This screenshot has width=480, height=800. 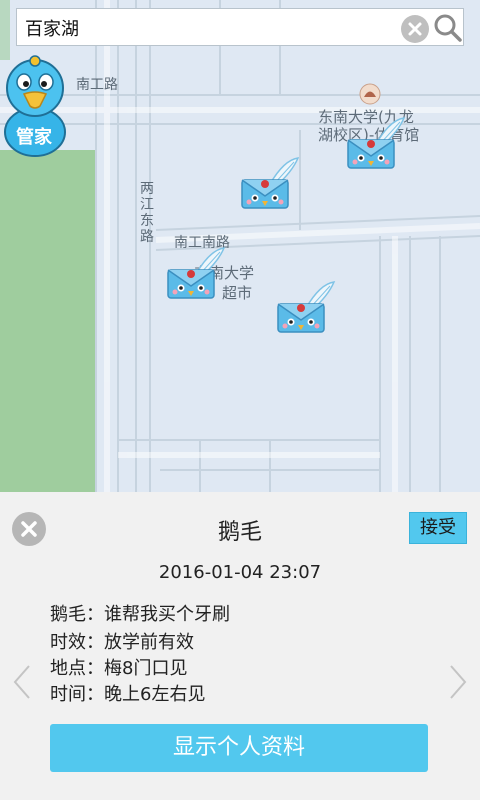 I want to click on search-input, so click(x=210, y=28).